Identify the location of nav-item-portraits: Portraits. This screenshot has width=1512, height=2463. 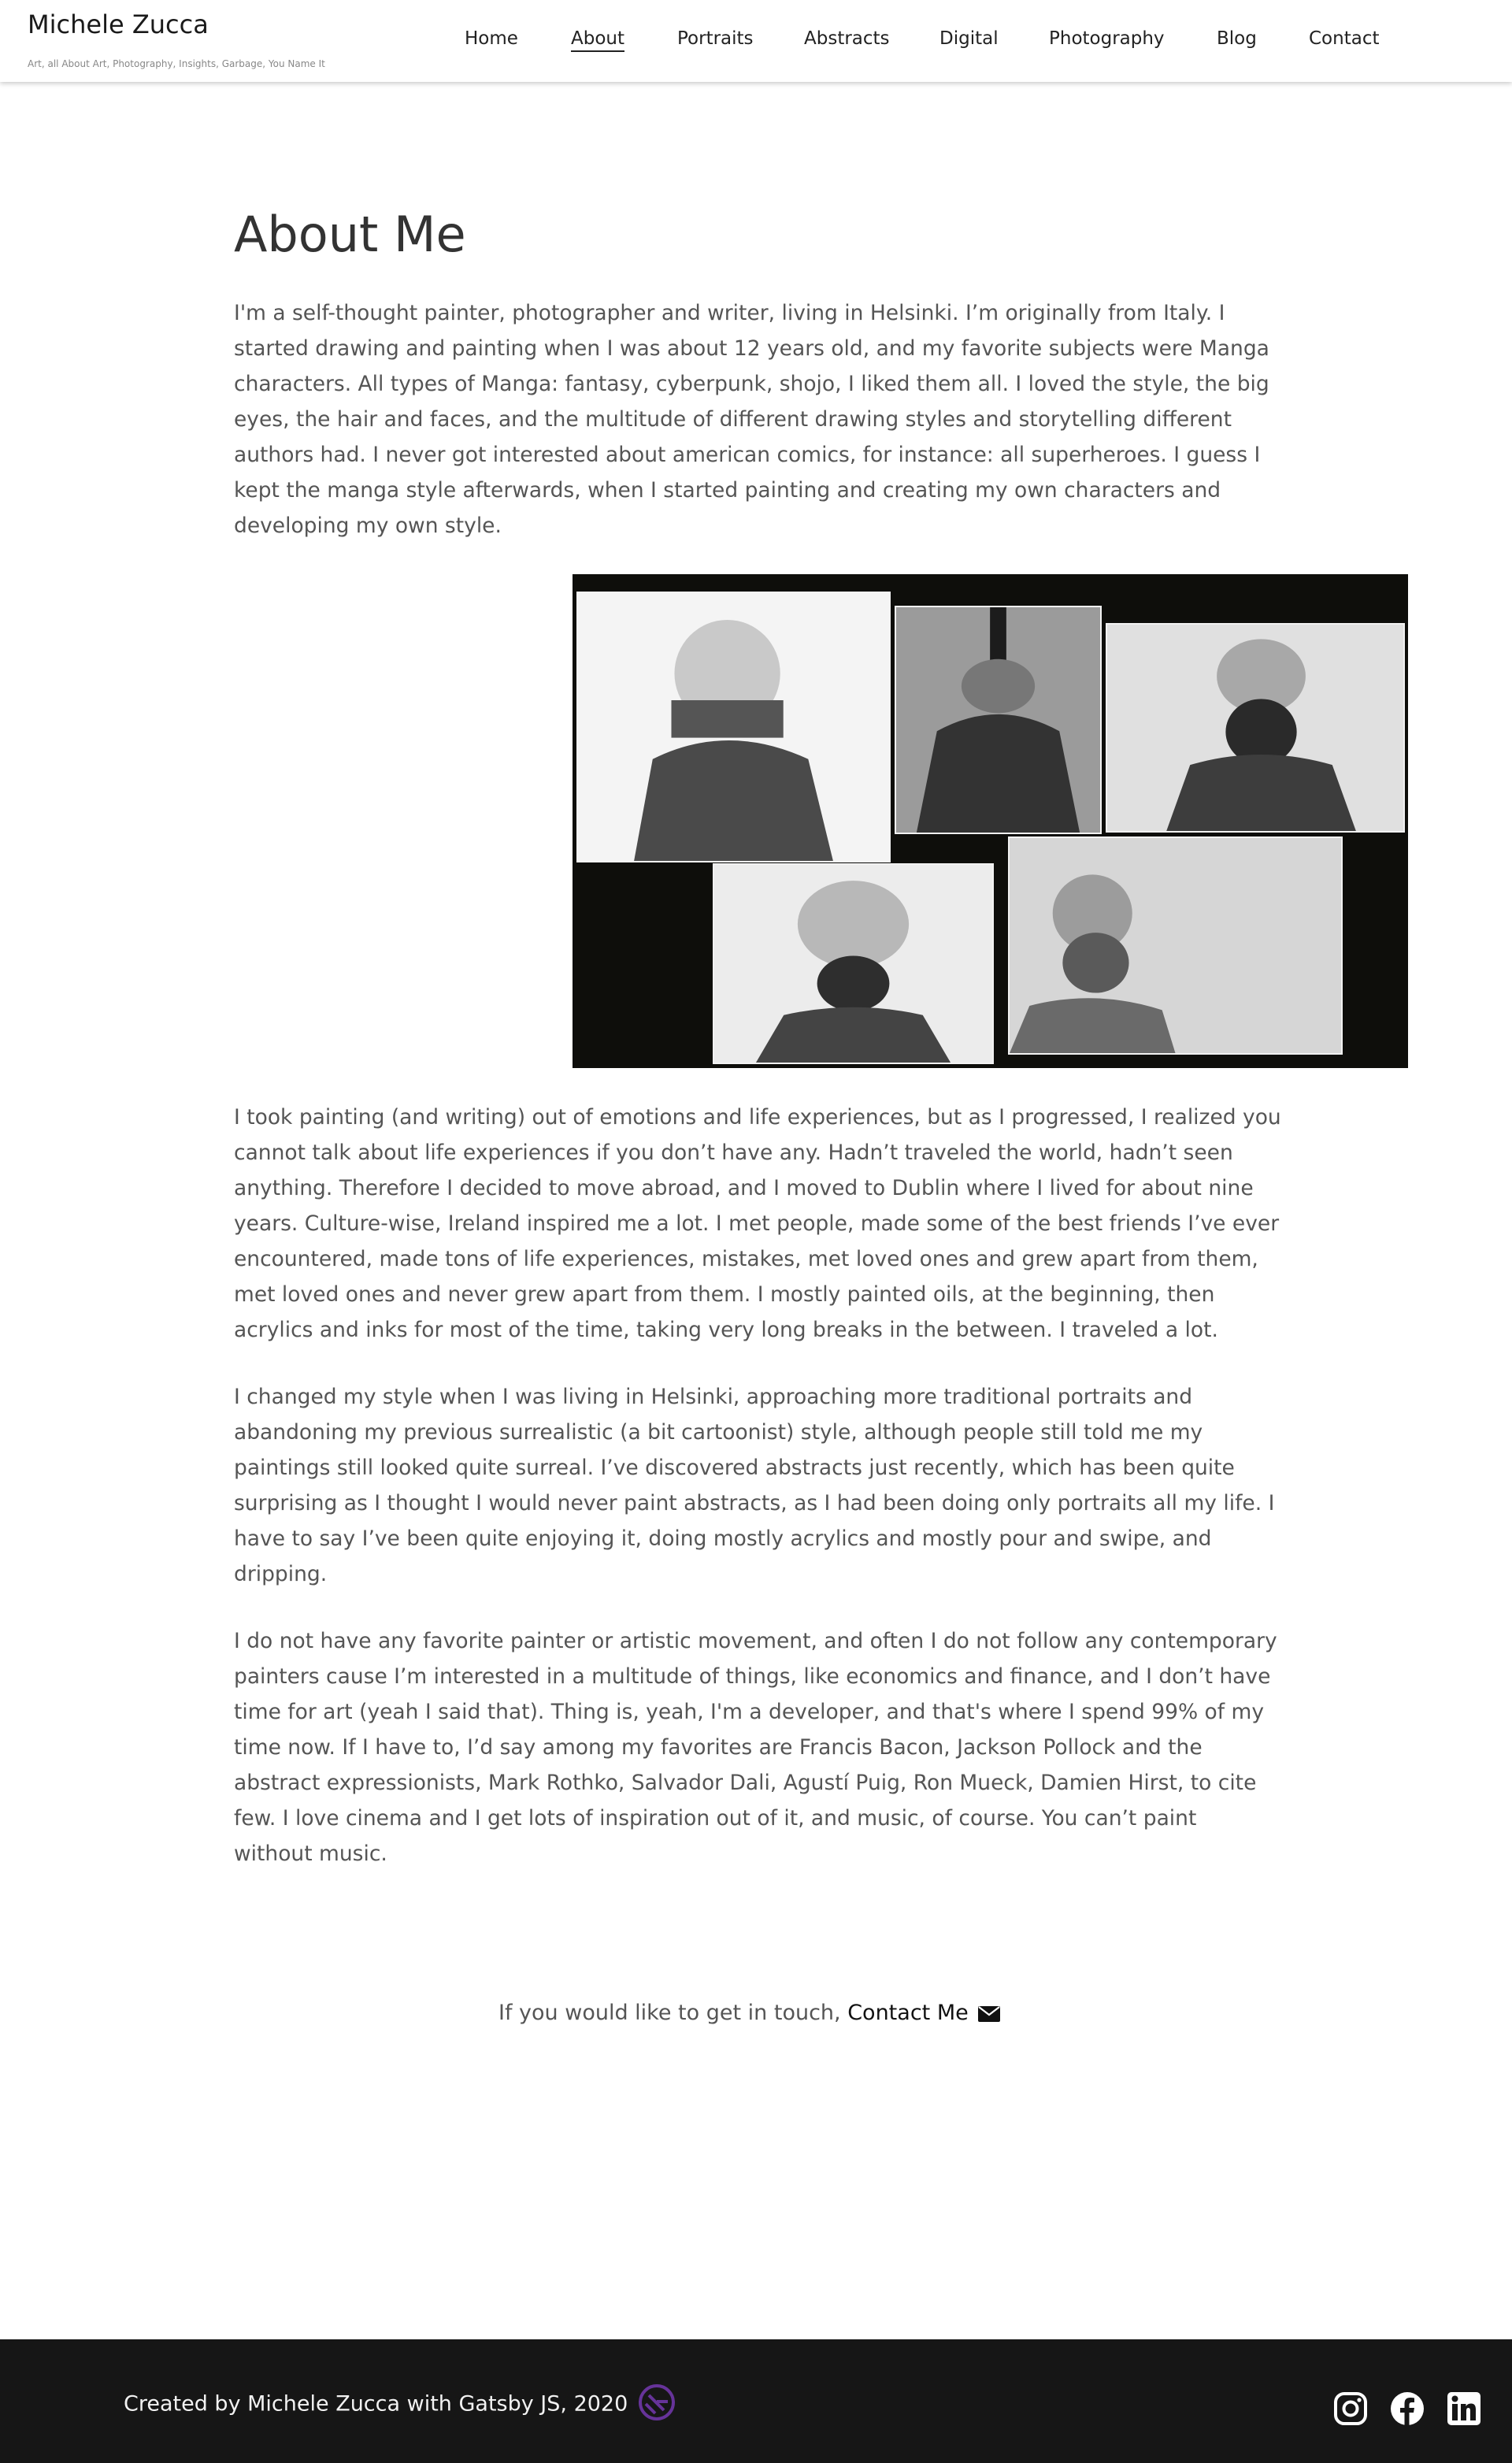
(715, 38).